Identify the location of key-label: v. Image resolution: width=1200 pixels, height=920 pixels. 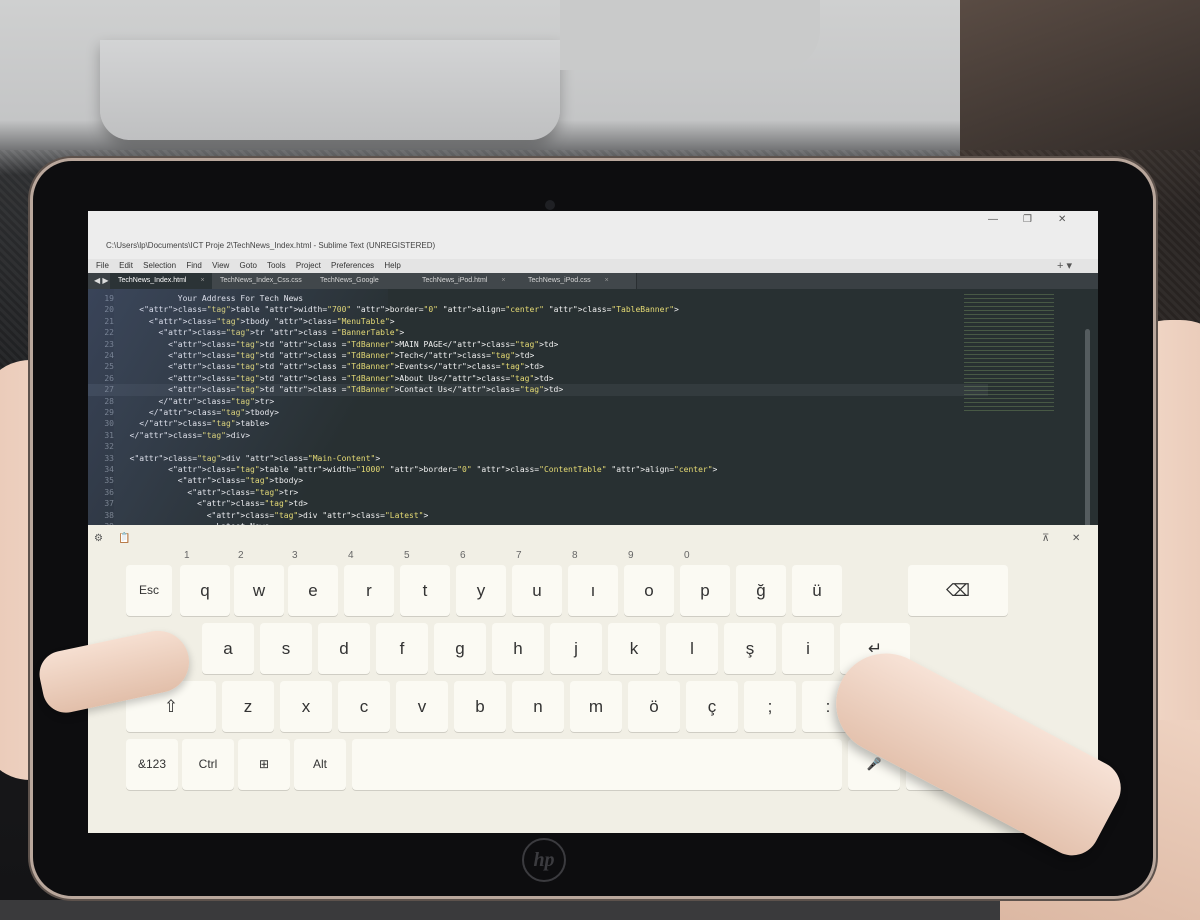
(422, 706).